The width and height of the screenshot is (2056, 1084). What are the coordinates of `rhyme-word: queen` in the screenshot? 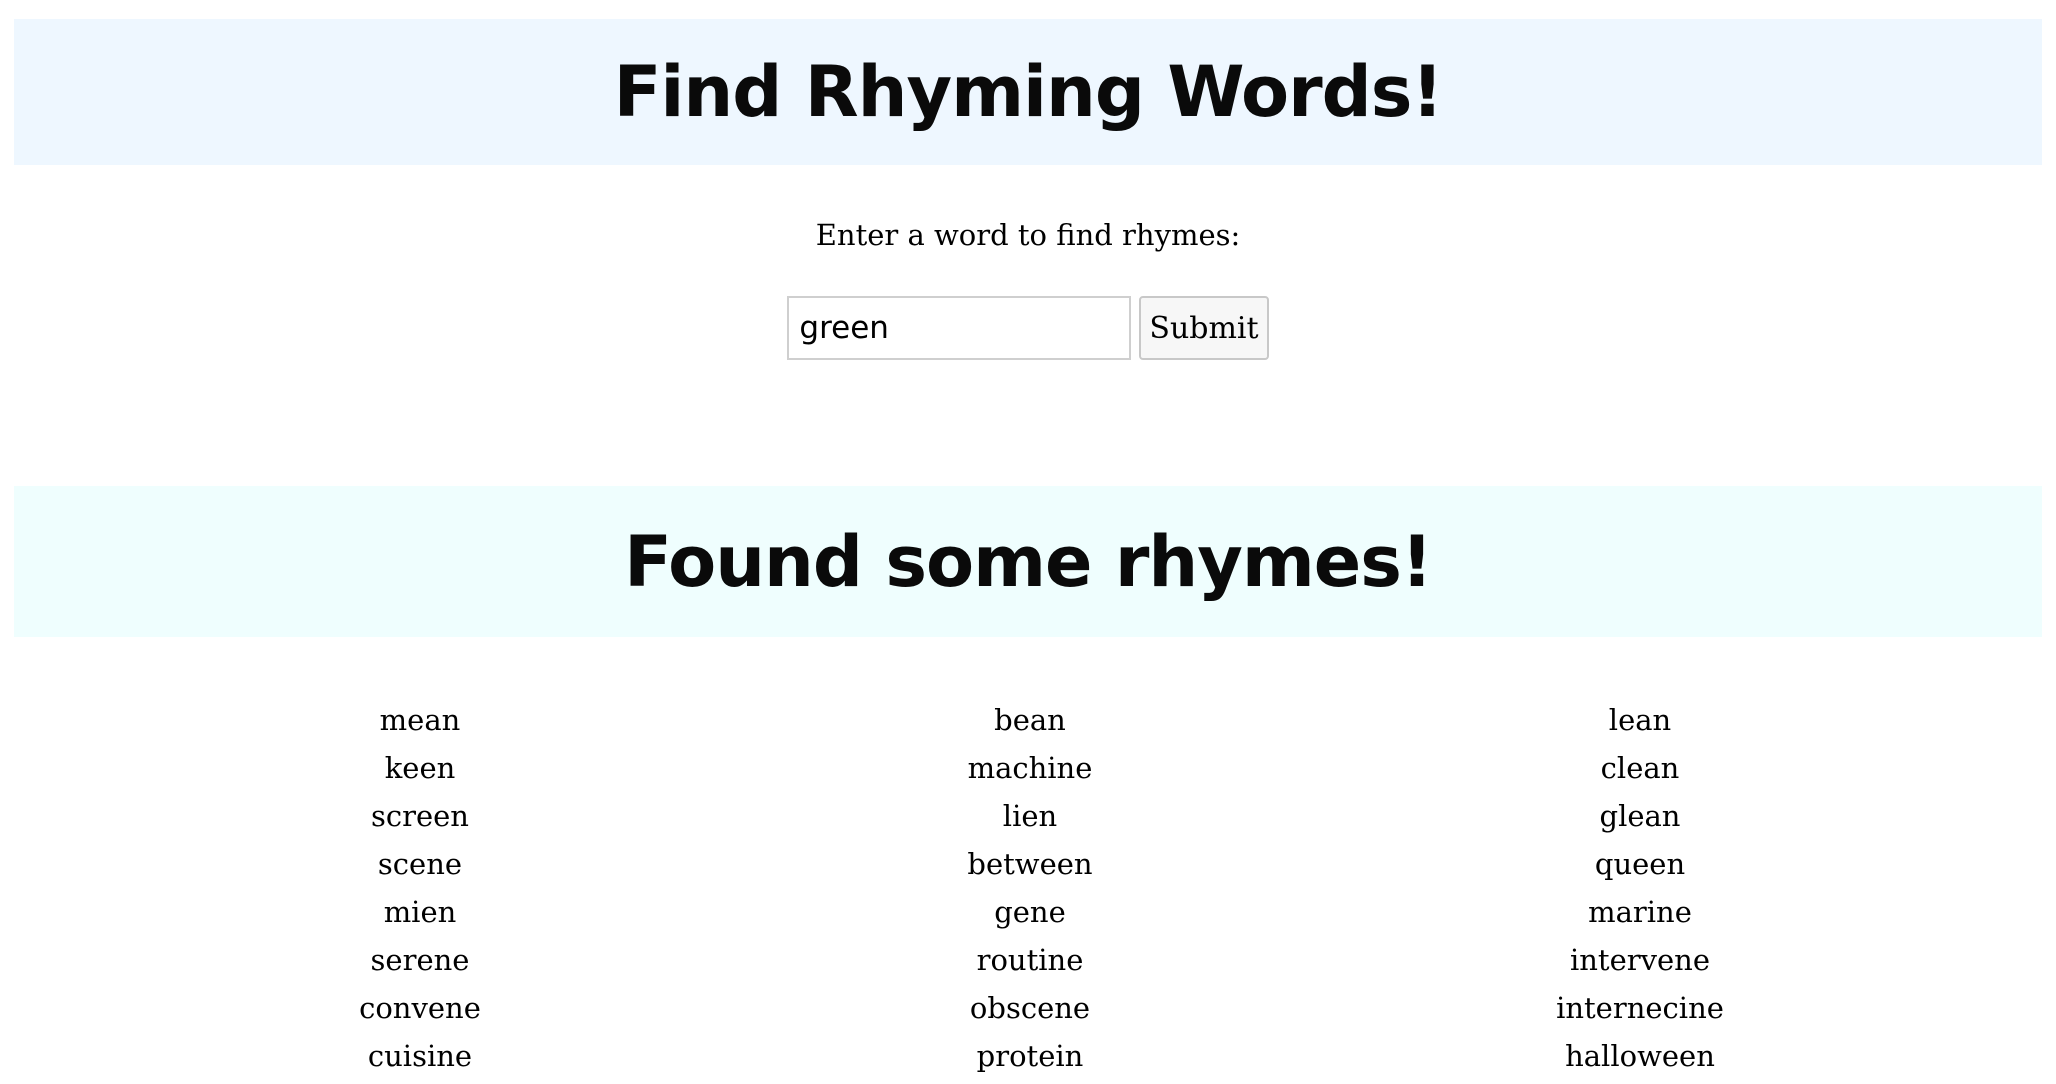 It's located at (1640, 864).